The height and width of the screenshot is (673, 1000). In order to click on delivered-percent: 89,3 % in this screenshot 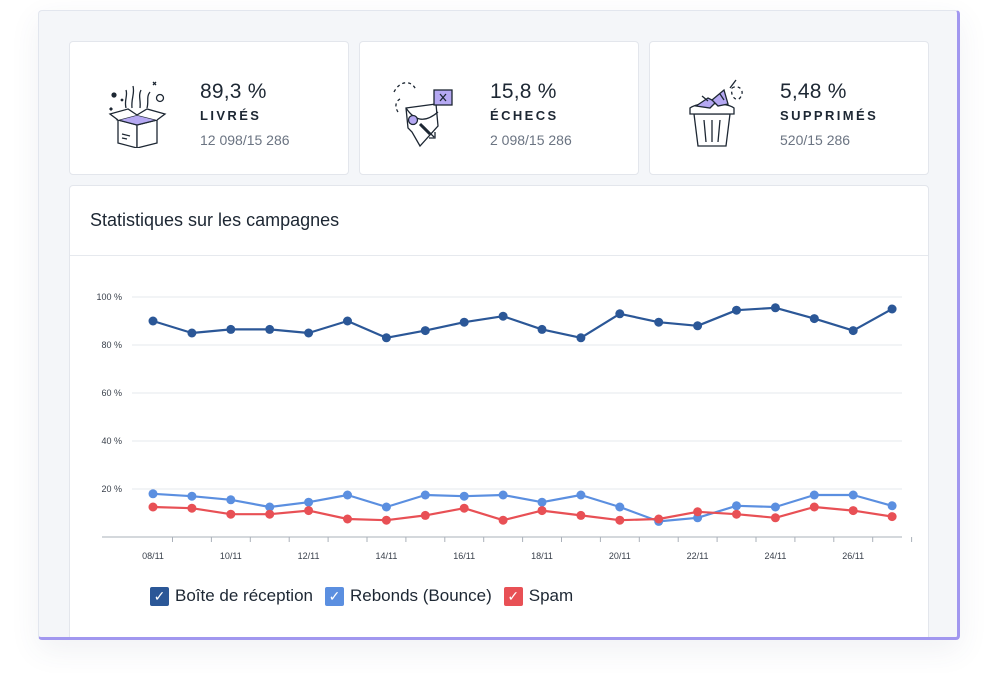, I will do `click(233, 91)`.